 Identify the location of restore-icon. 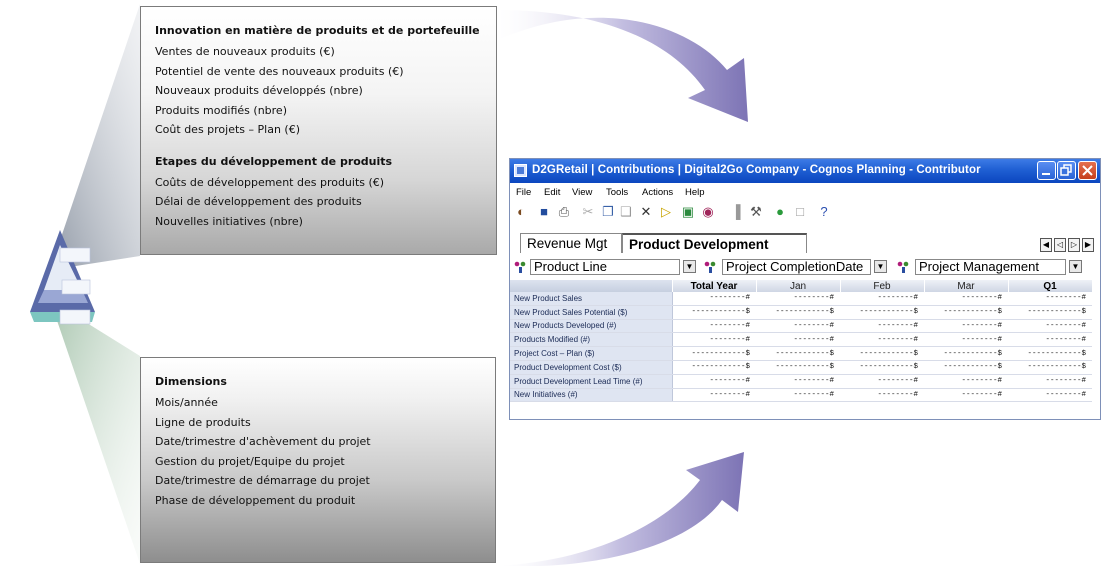
(1066, 170).